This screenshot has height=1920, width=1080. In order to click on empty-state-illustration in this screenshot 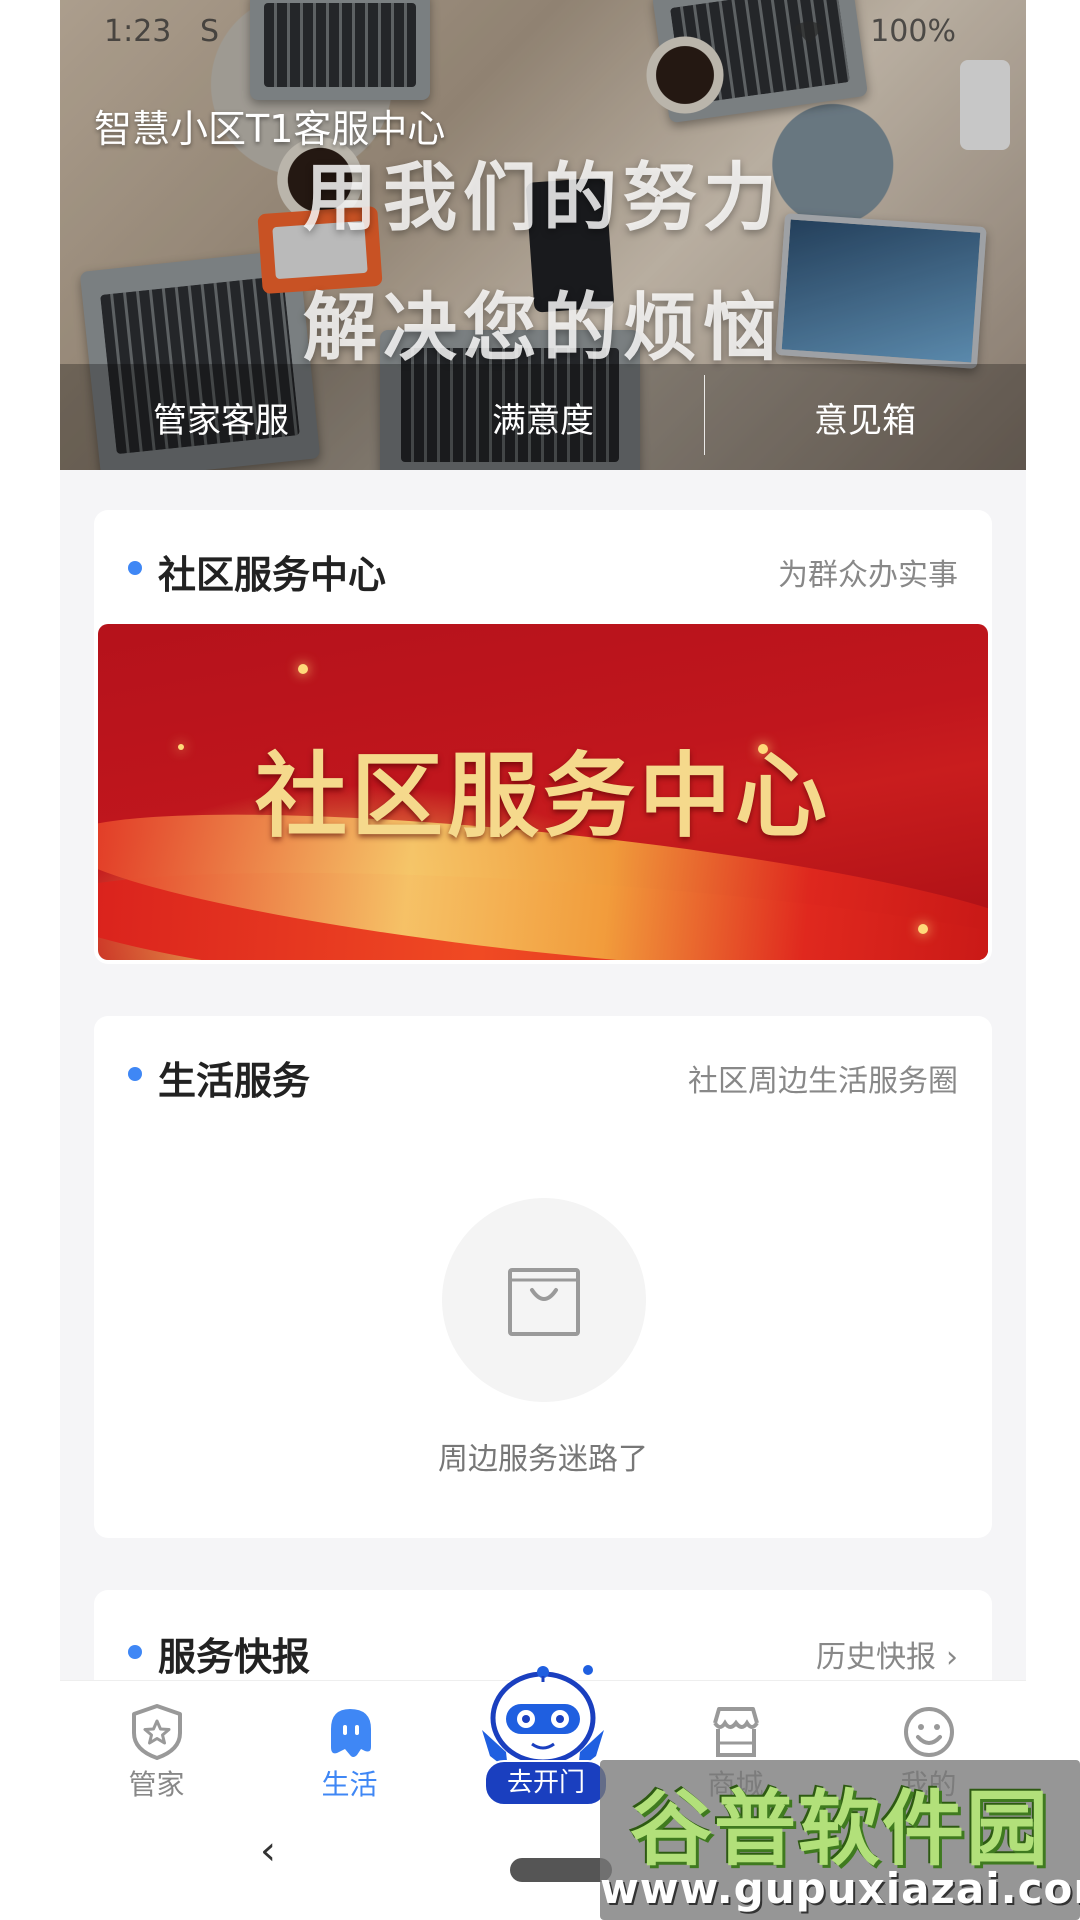, I will do `click(544, 1300)`.